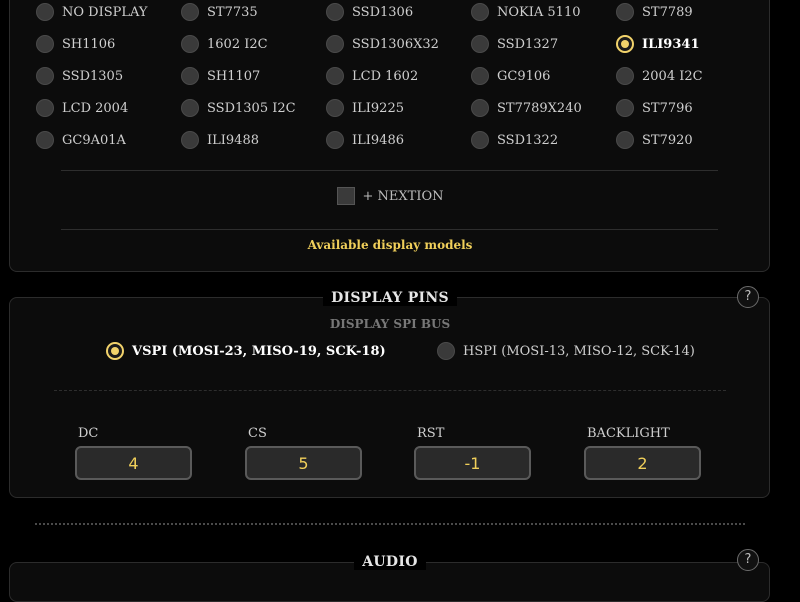 The width and height of the screenshot is (800, 602). Describe the element at coordinates (224, 44) in the screenshot. I see `display-model-option: 1602 I2C` at that location.